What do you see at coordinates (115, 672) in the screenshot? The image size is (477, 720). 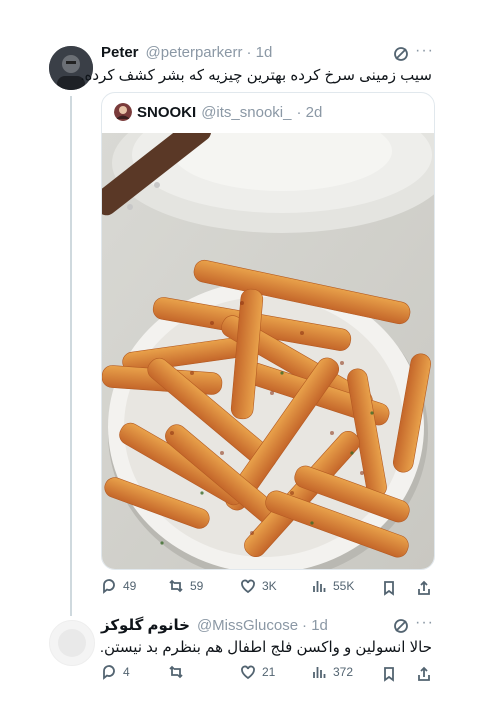 I see `reply-reply-button: 4` at bounding box center [115, 672].